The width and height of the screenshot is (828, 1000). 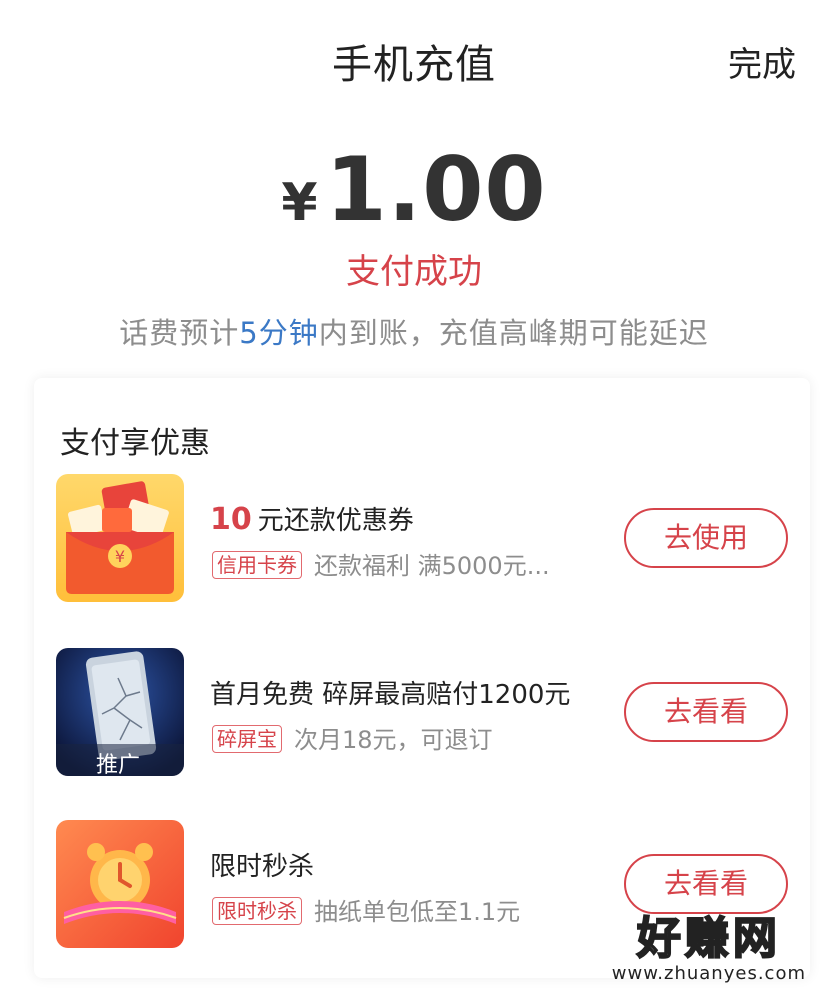 I want to click on offer-subtitle: 次月18元，可退订, so click(x=393, y=740).